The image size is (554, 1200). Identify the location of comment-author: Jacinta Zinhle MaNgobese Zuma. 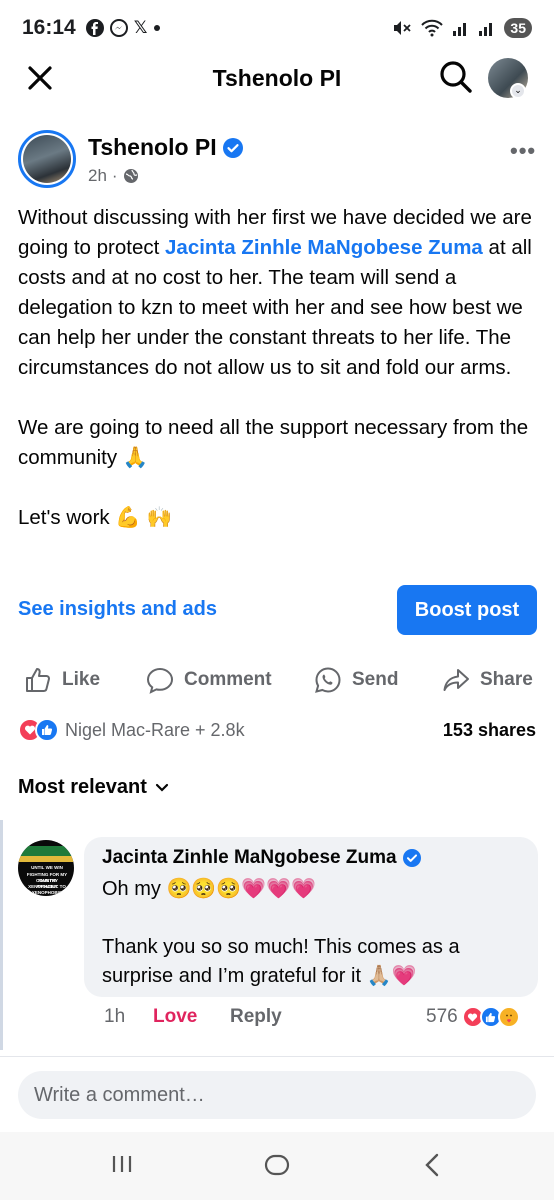
(311, 858).